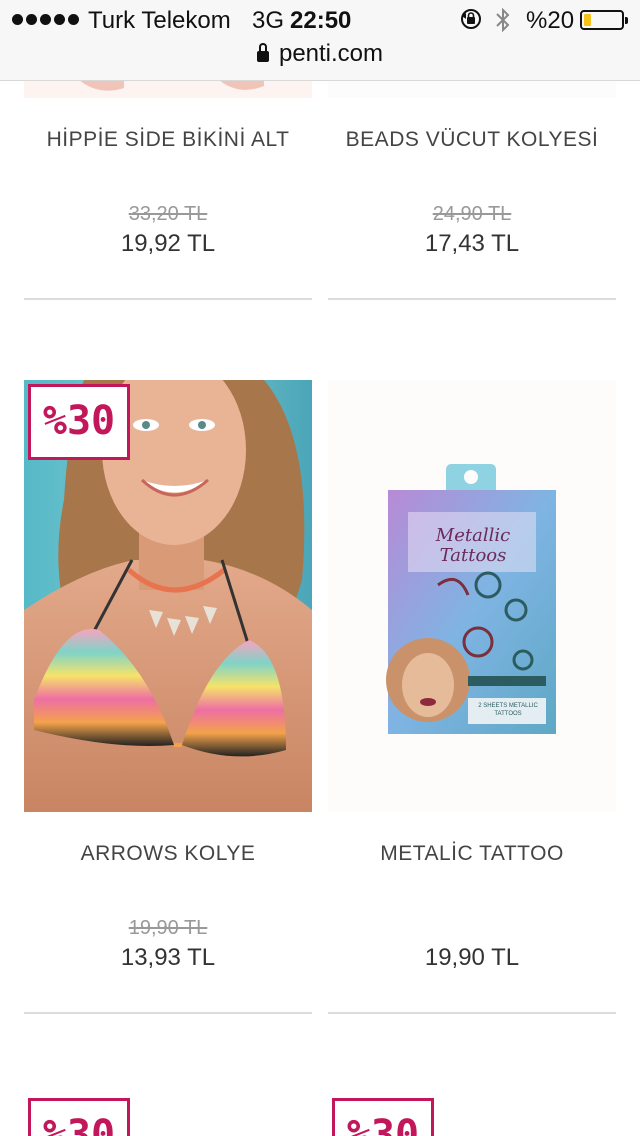 The width and height of the screenshot is (640, 1136). Describe the element at coordinates (472, 214) in the screenshot. I see `product-old-price: 24,90 TL` at that location.